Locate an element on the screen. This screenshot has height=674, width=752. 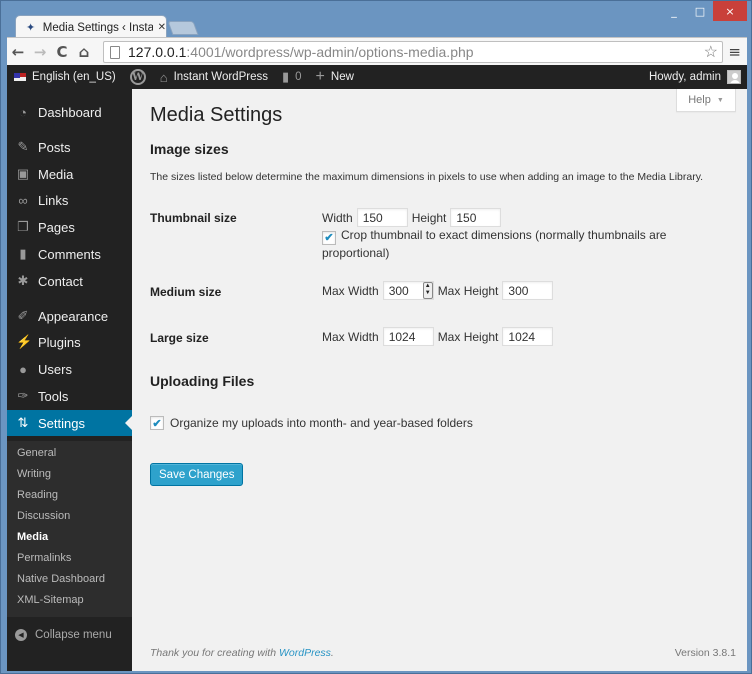
sidebar-item-label: Comments is located at coordinates (69, 254).